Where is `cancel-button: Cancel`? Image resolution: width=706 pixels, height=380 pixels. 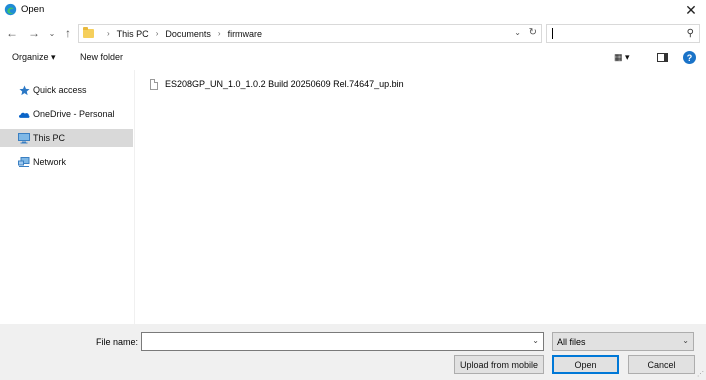
cancel-button: Cancel is located at coordinates (661, 364).